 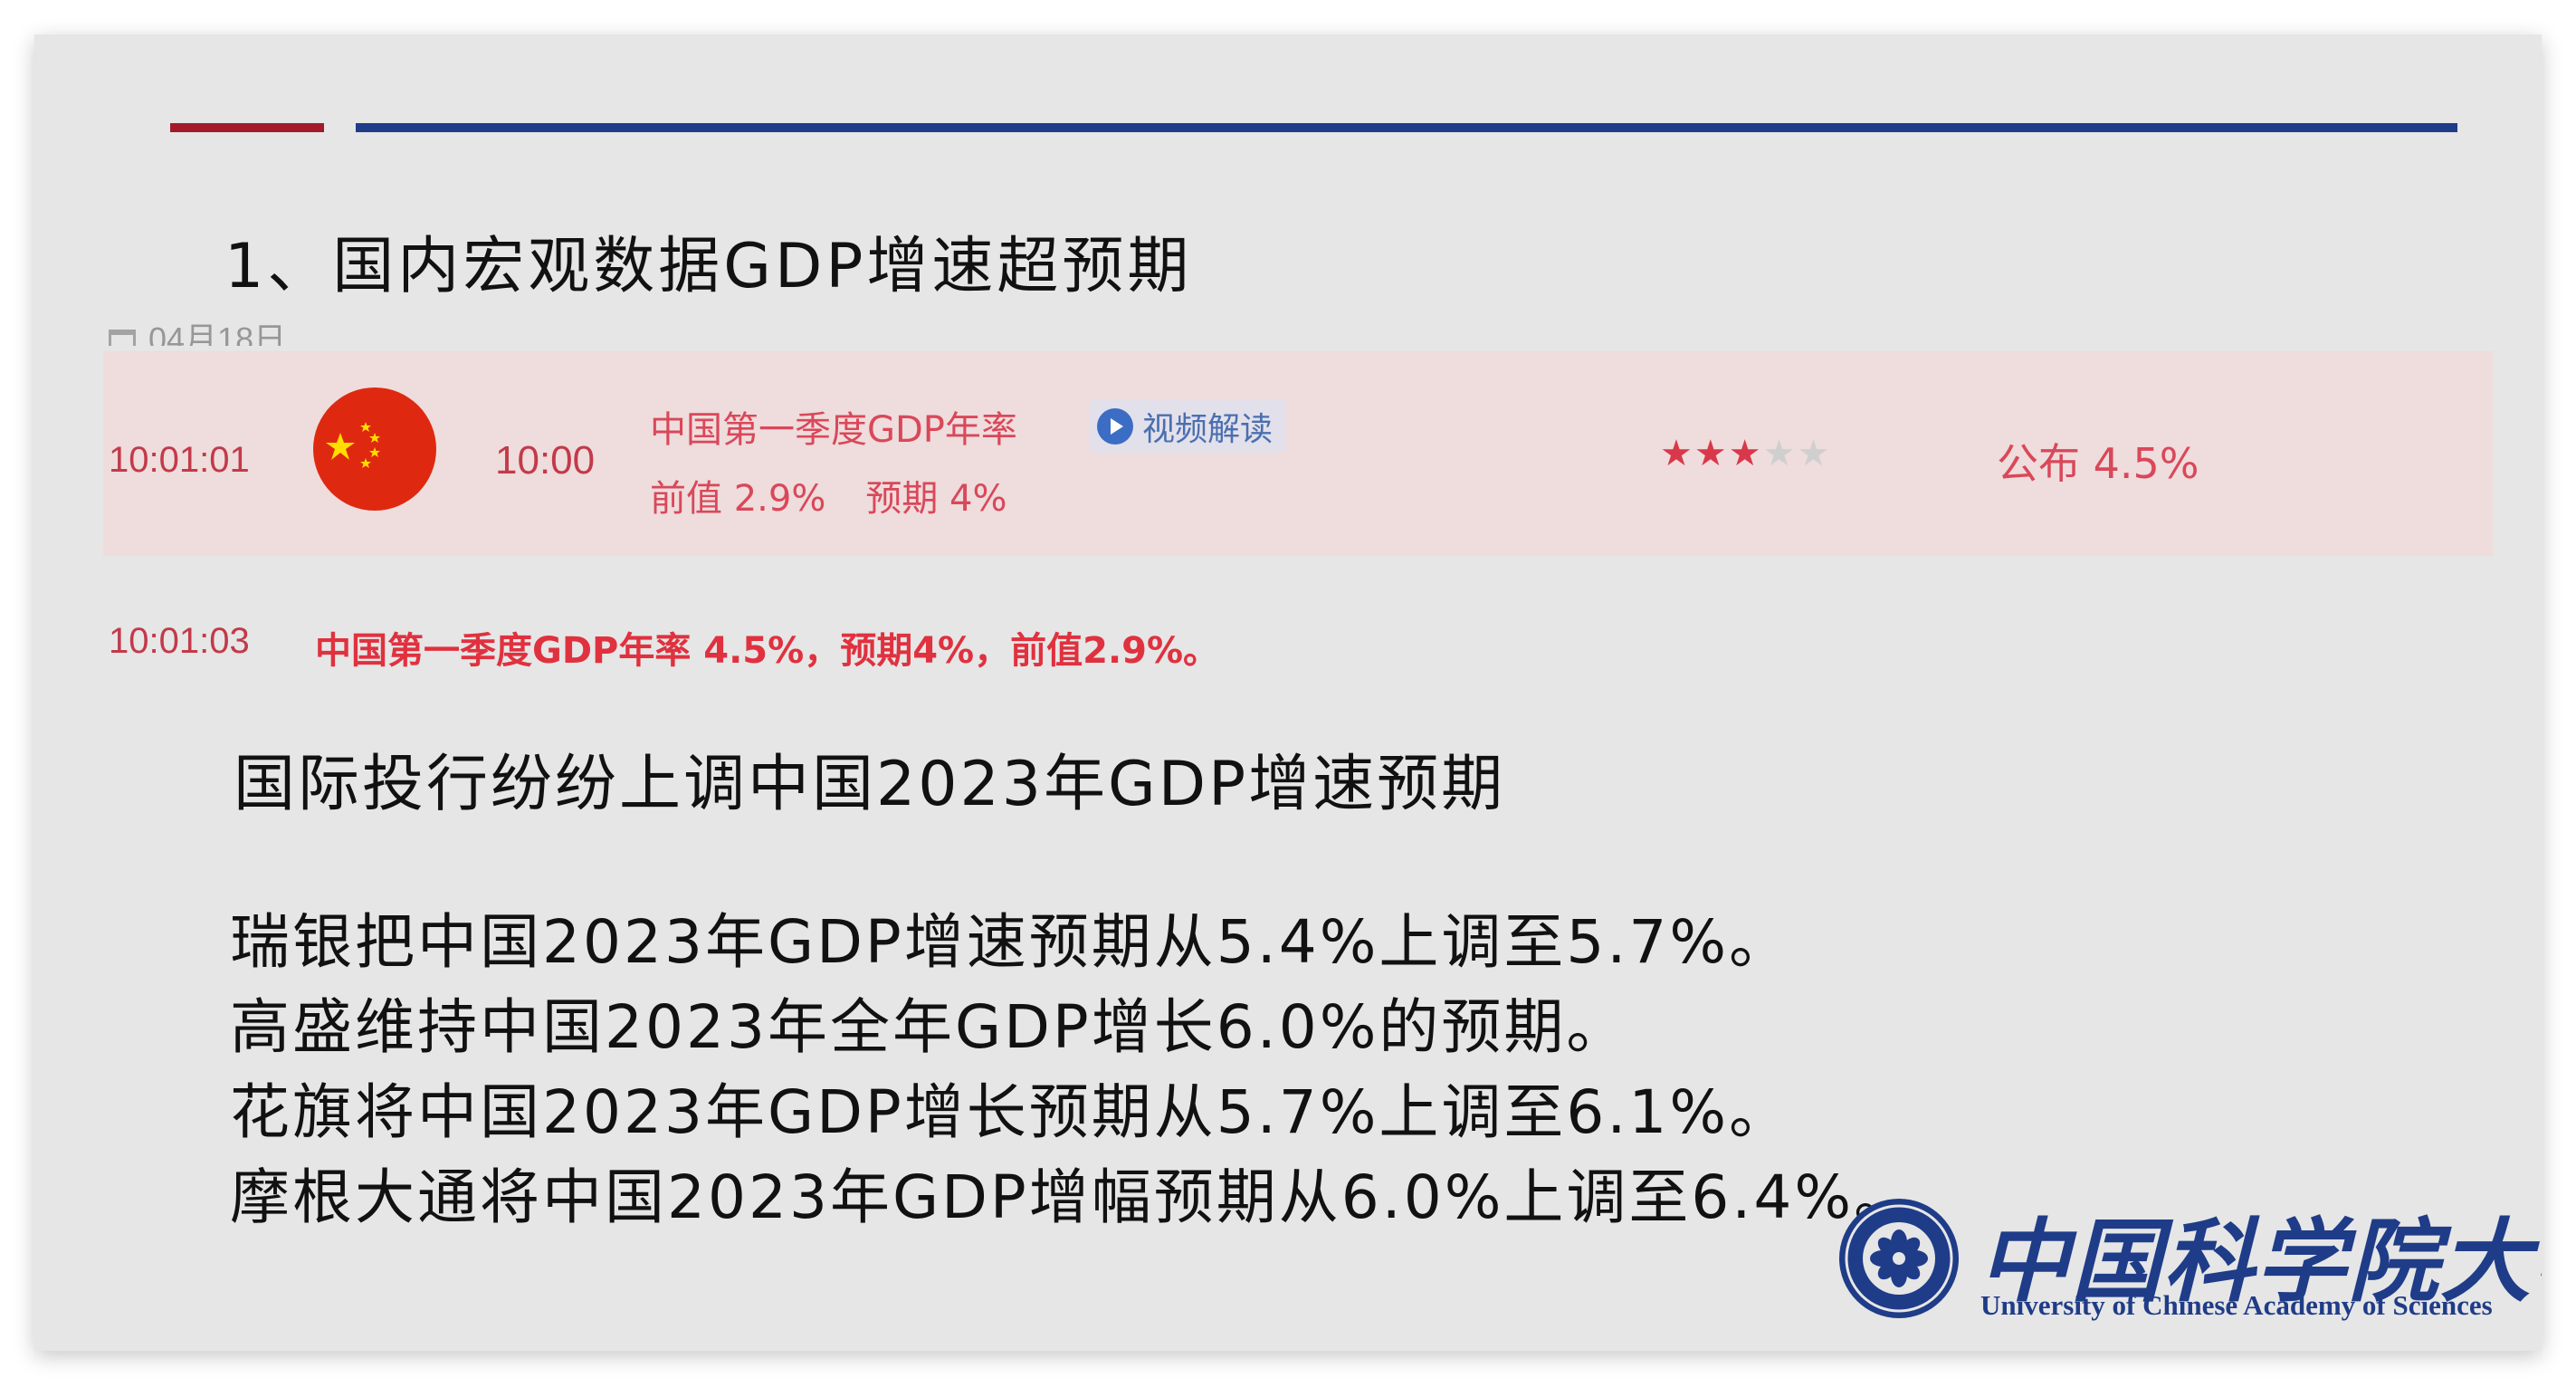 I want to click on calendar-icon, so click(x=123, y=338).